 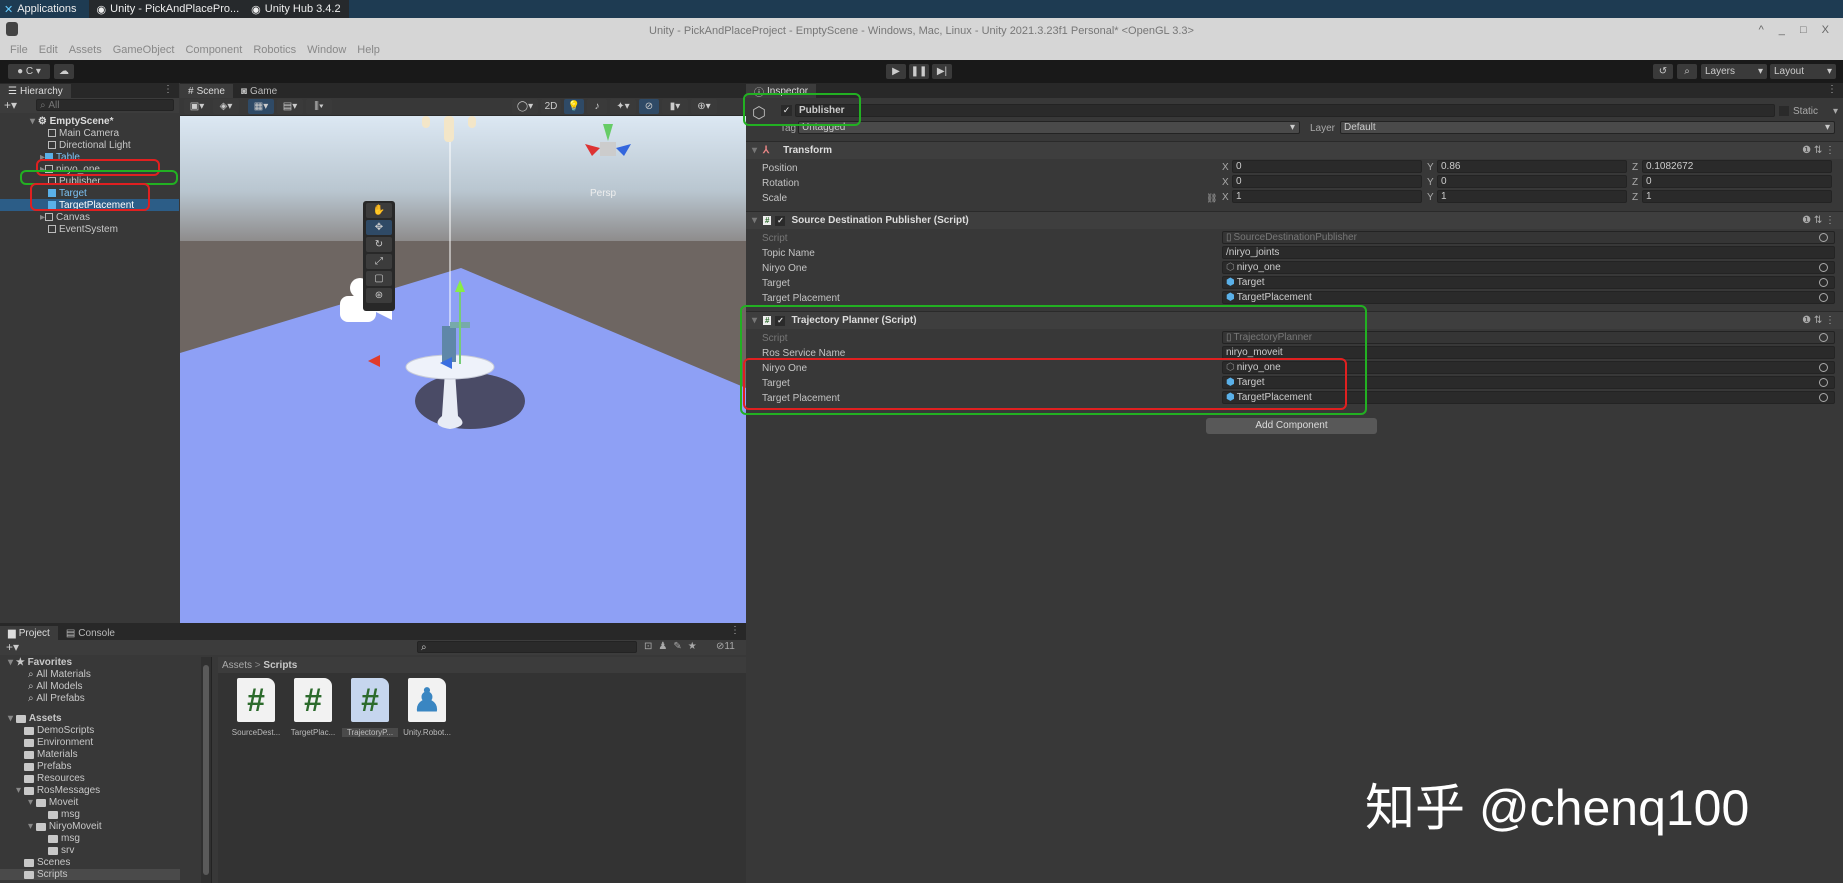 I want to click on account-dropdown: ● C ▾, so click(x=29, y=71).